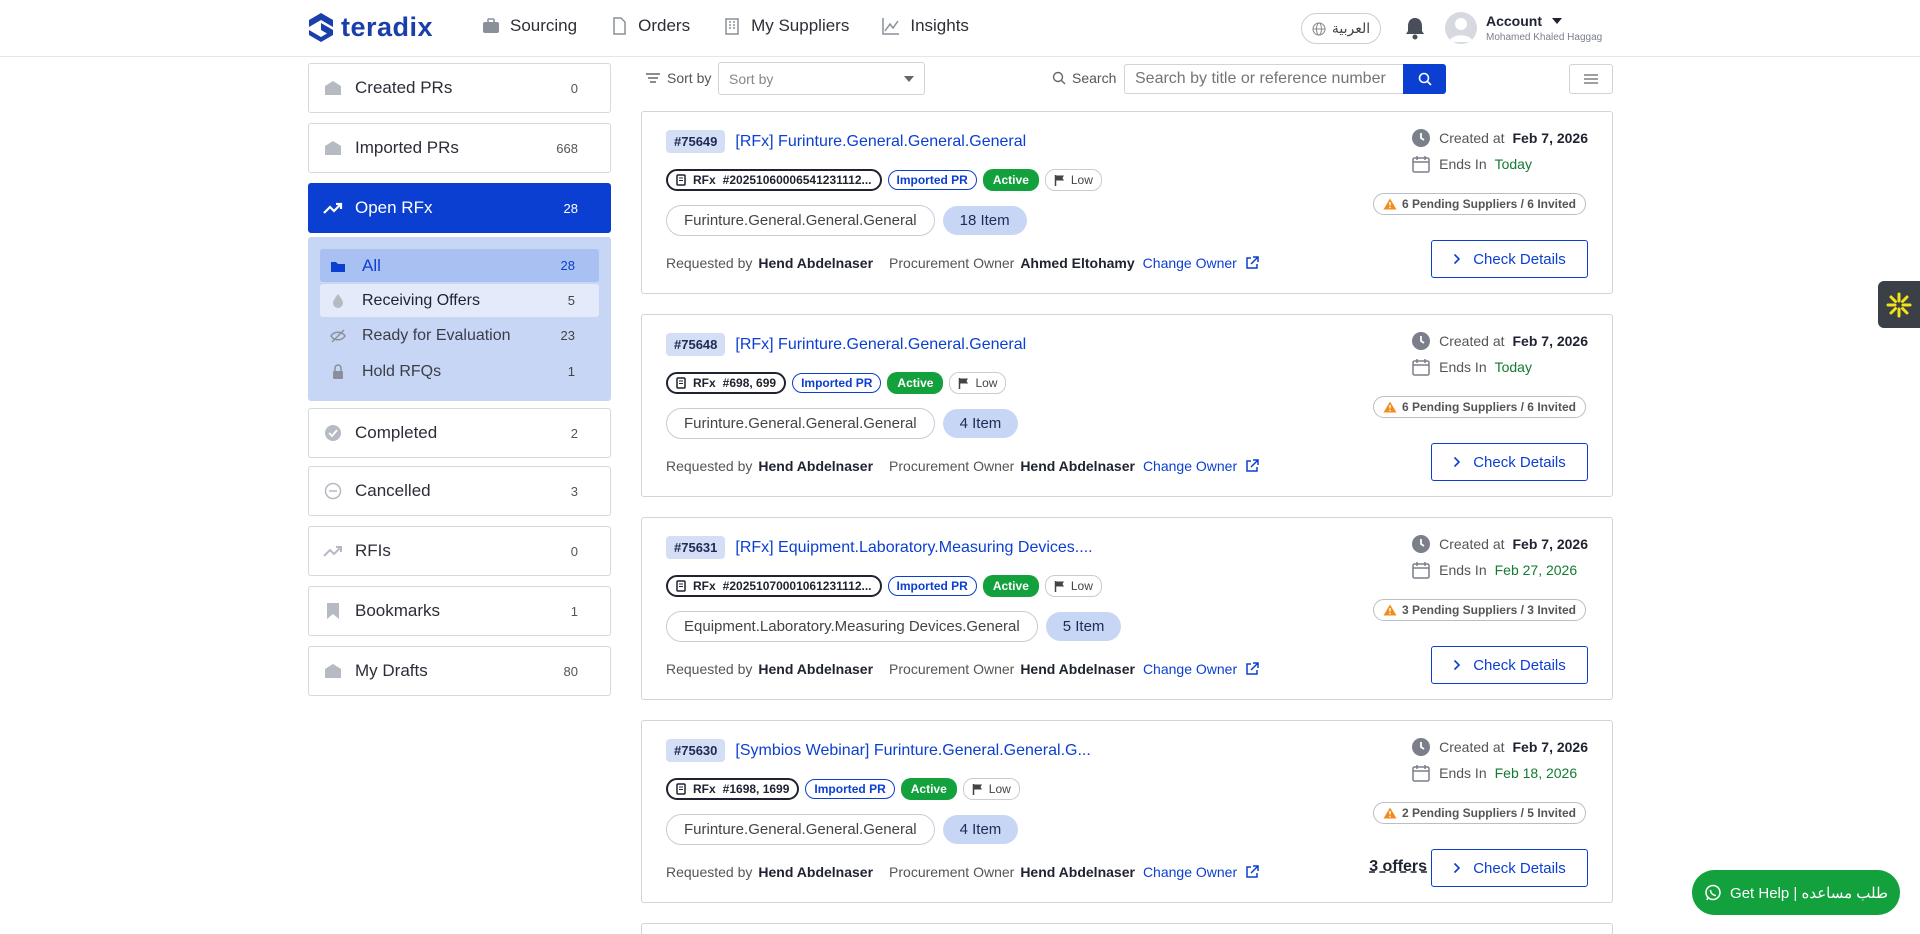 Image resolution: width=1920 pixels, height=934 pixels. Describe the element at coordinates (459, 335) in the screenshot. I see `submenu-item-ready-for-evaluation: Ready for Evaluation 23` at that location.